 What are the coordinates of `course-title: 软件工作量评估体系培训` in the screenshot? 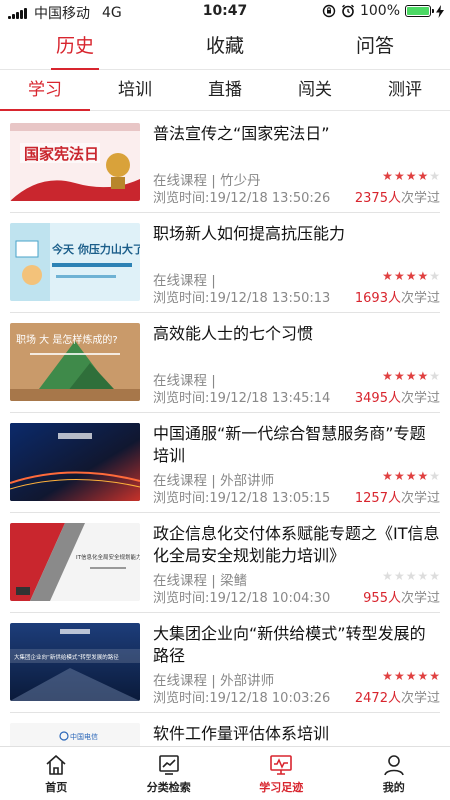 It's located at (241, 733).